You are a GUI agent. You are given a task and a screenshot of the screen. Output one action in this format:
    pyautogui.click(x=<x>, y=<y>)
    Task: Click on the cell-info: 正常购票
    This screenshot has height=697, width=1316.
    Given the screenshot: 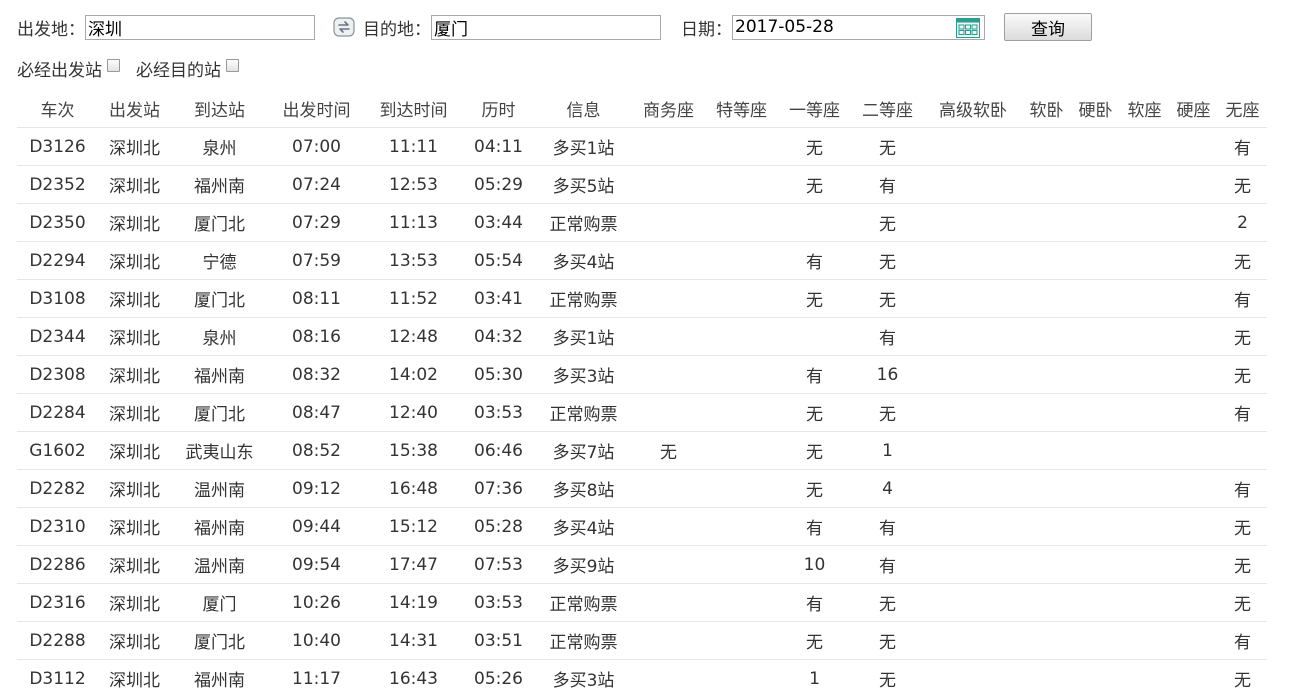 What is the action you would take?
    pyautogui.click(x=583, y=299)
    